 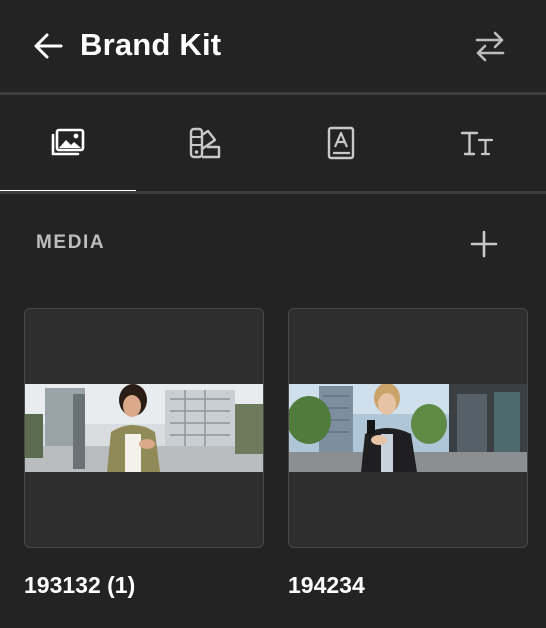 I want to click on section-title: MEDIA, so click(x=71, y=242).